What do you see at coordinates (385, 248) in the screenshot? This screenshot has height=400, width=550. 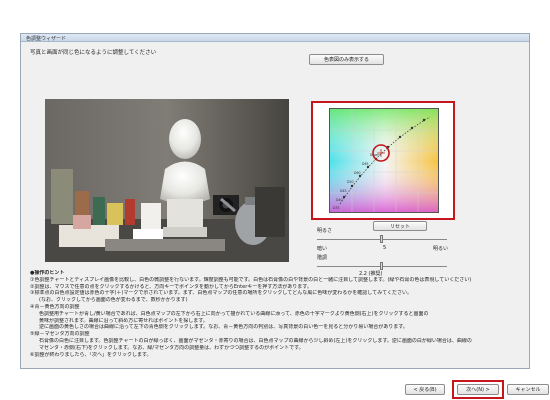 I see `brightness-value: 5` at bounding box center [385, 248].